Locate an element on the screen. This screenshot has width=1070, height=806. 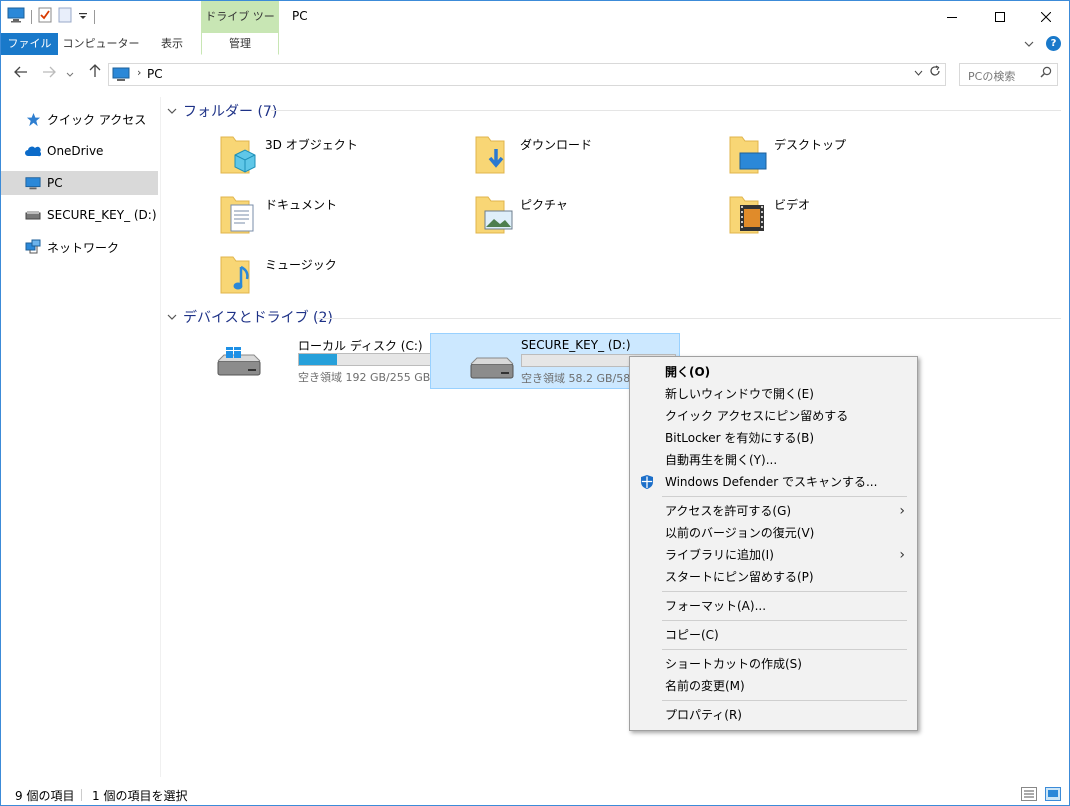
tab-manage: 管理 is located at coordinates (240, 44).